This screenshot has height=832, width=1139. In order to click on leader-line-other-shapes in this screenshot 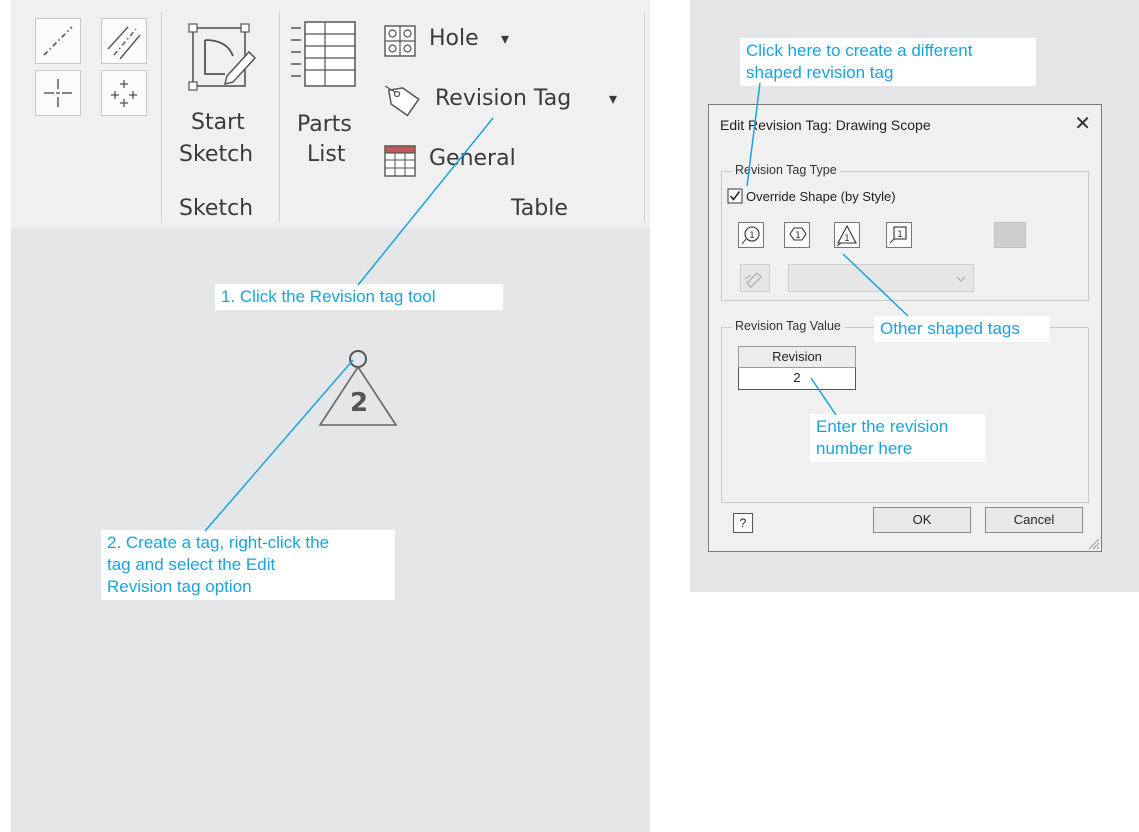, I will do `click(875, 285)`.